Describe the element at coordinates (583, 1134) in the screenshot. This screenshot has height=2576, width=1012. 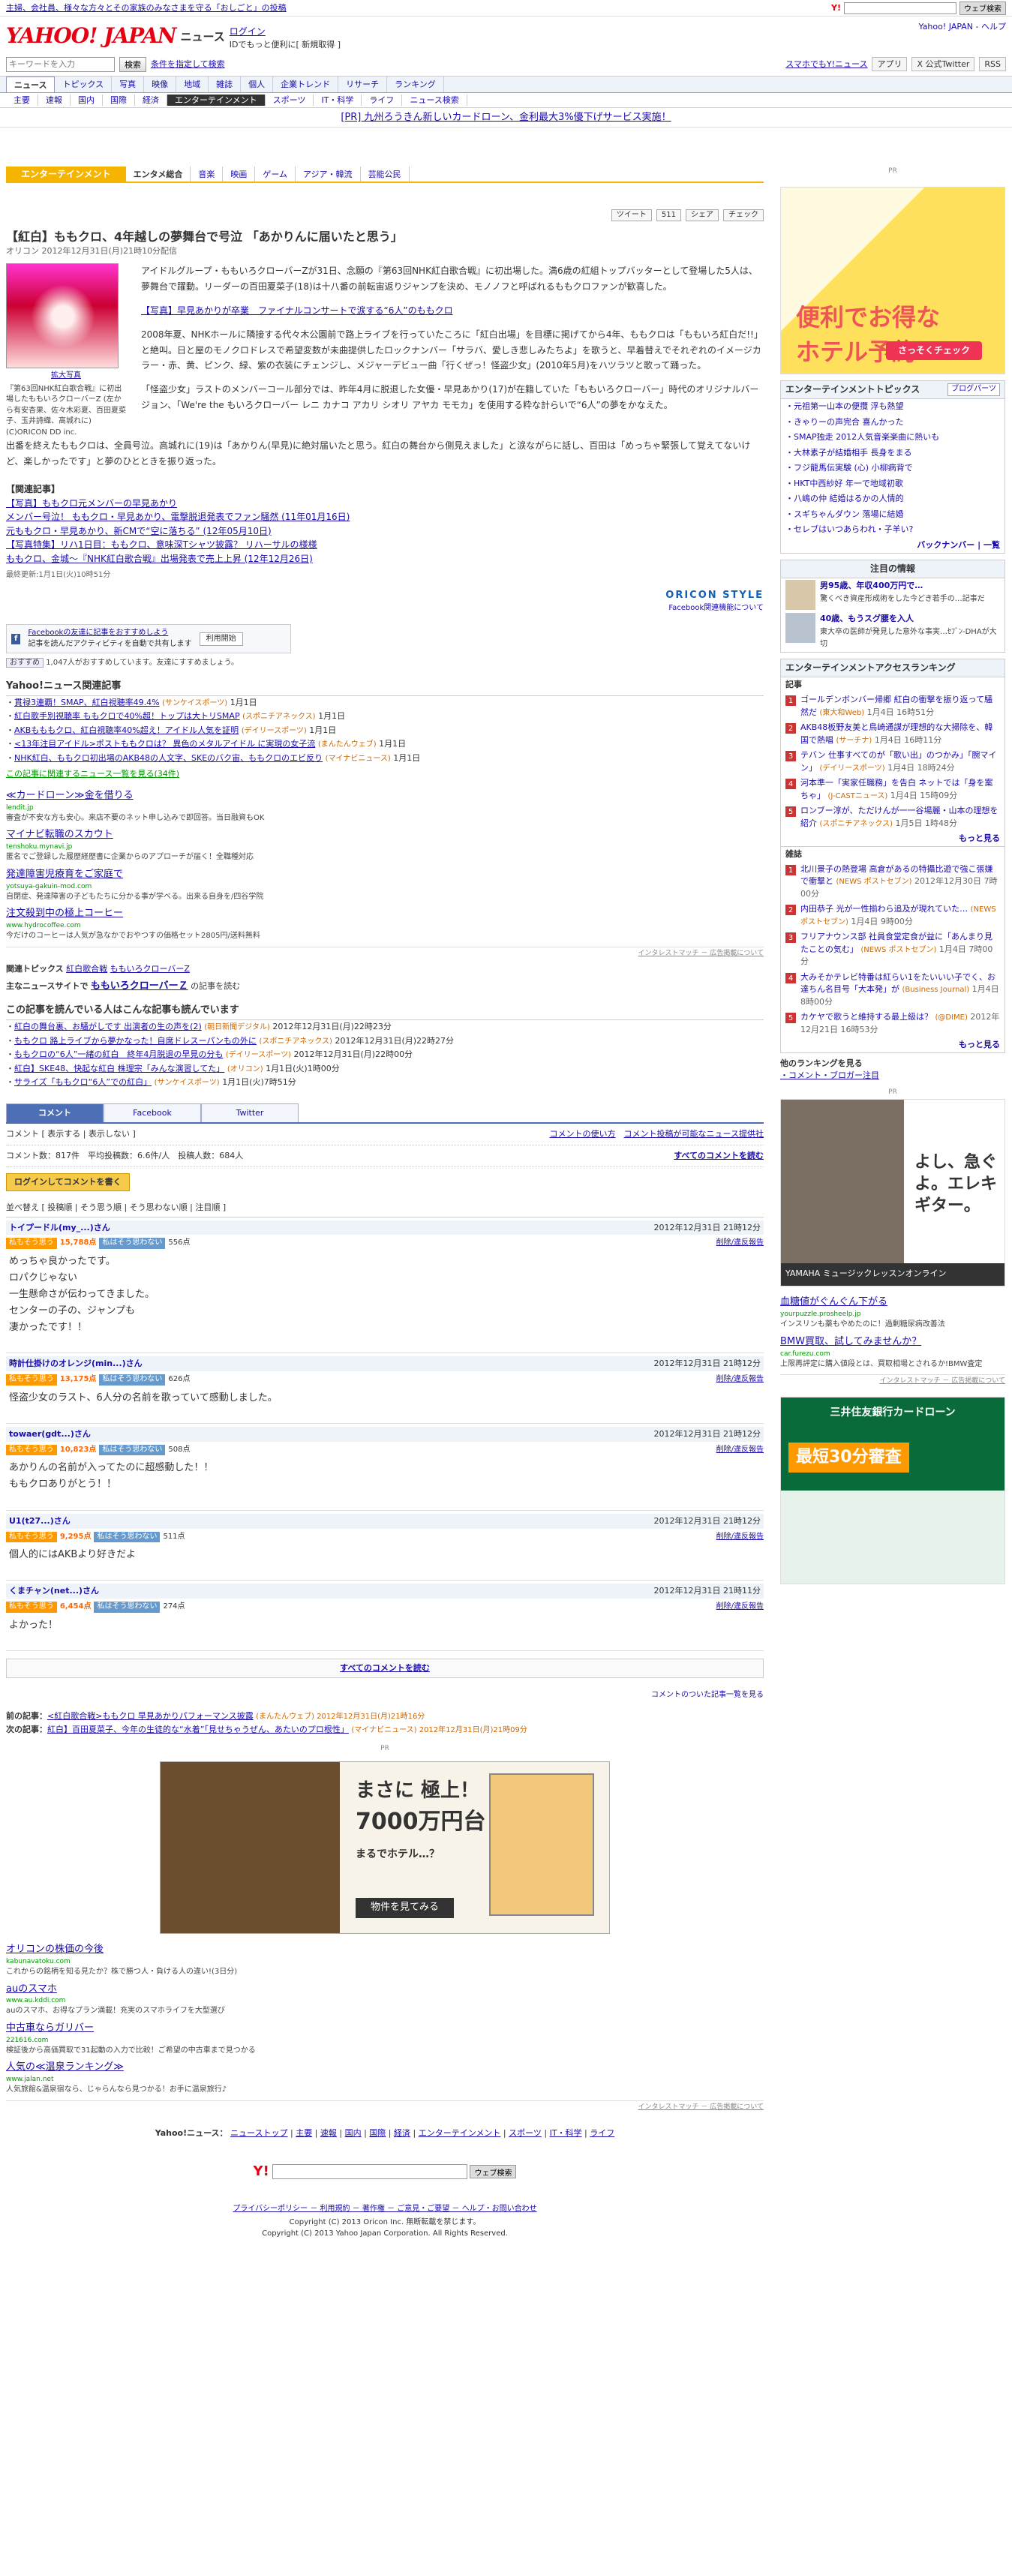
I see `comment-usage-link: コメントの使い方` at that location.